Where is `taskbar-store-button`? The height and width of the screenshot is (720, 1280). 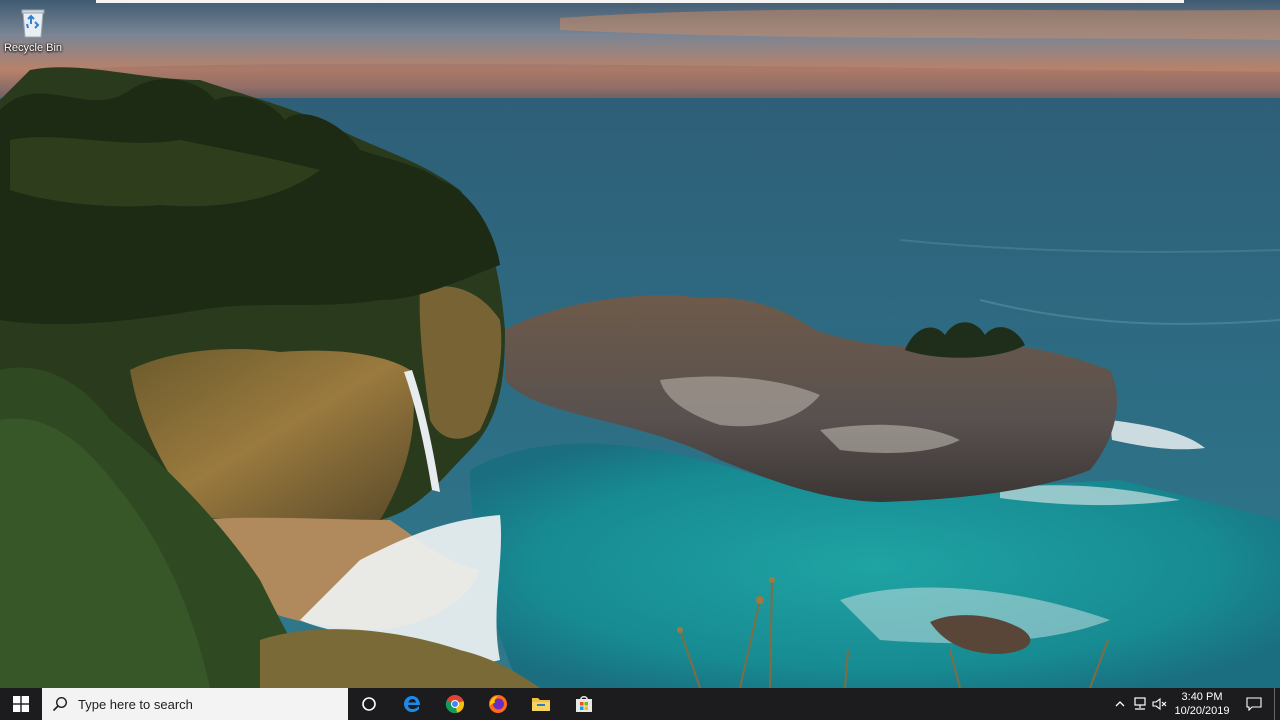
taskbar-store-button is located at coordinates (583, 704).